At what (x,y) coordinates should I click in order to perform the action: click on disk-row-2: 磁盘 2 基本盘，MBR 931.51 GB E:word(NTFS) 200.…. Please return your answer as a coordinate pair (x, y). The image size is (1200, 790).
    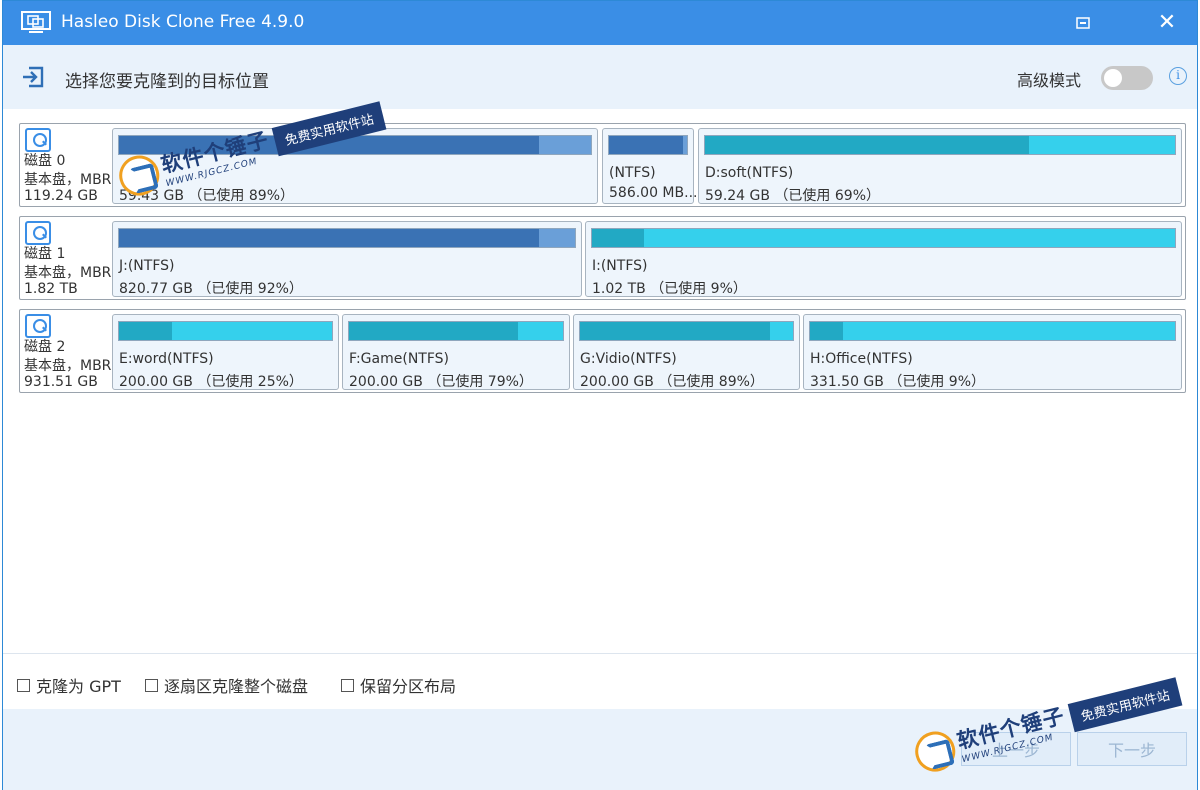
    Looking at the image, I should click on (602, 351).